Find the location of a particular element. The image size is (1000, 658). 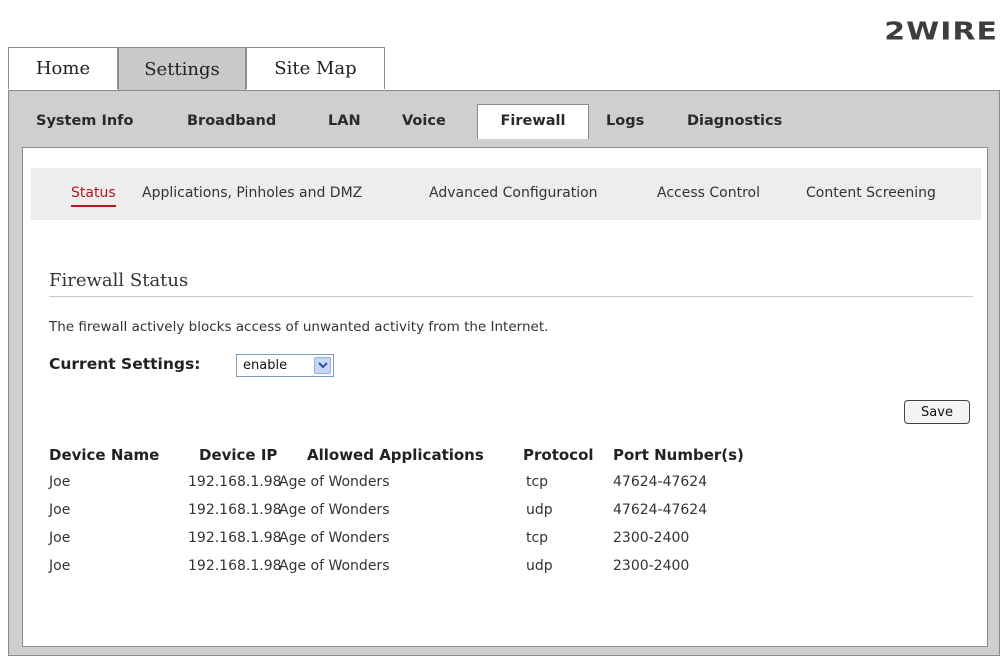

subtab-system-info: System Info is located at coordinates (84, 121).